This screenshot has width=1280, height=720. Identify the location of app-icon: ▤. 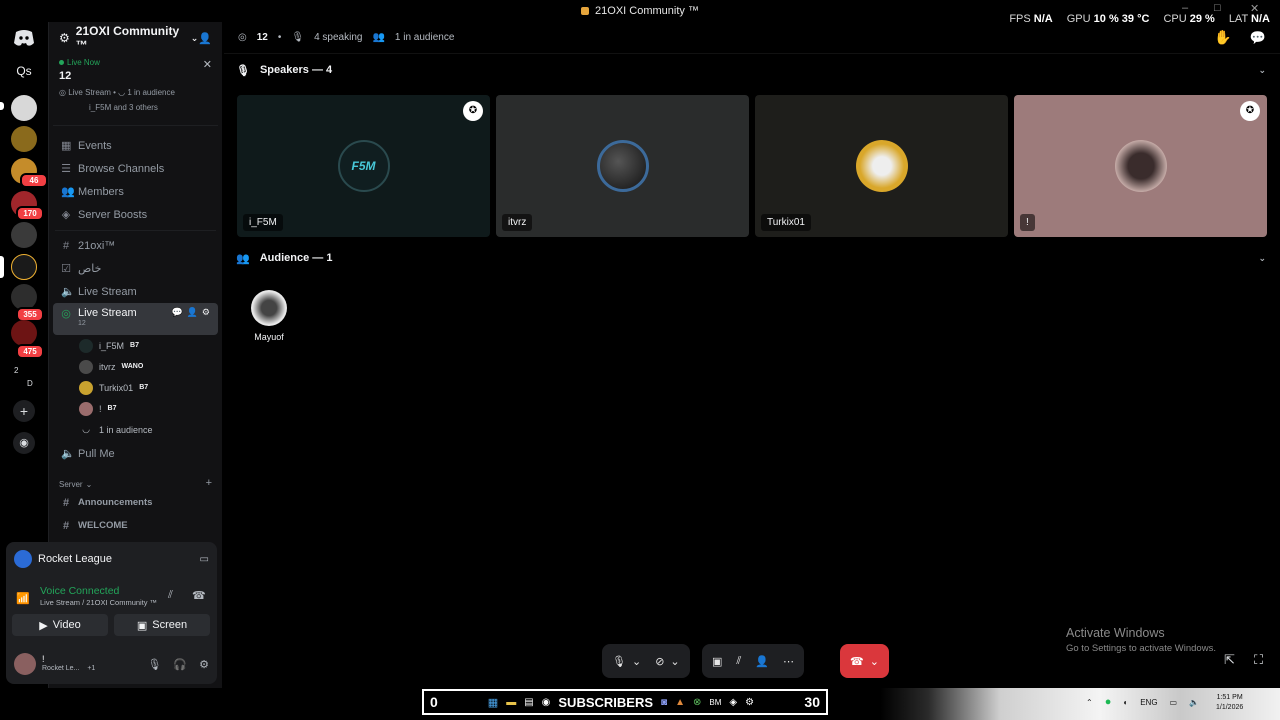
(528, 702).